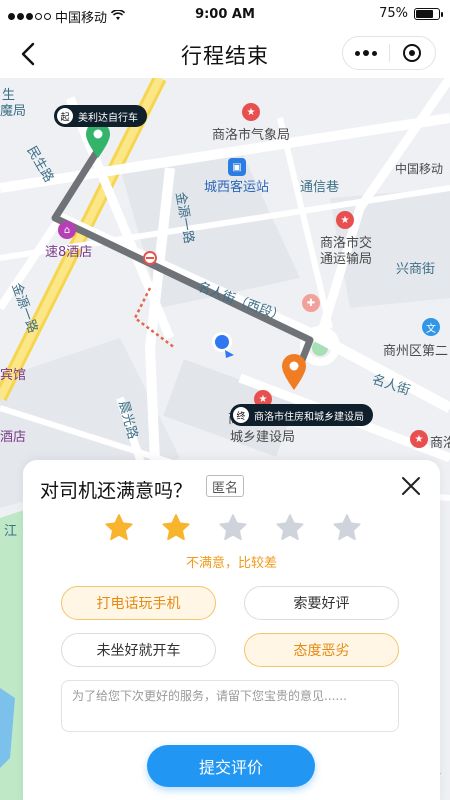  What do you see at coordinates (411, 13) in the screenshot?
I see `battery-info: 75%` at bounding box center [411, 13].